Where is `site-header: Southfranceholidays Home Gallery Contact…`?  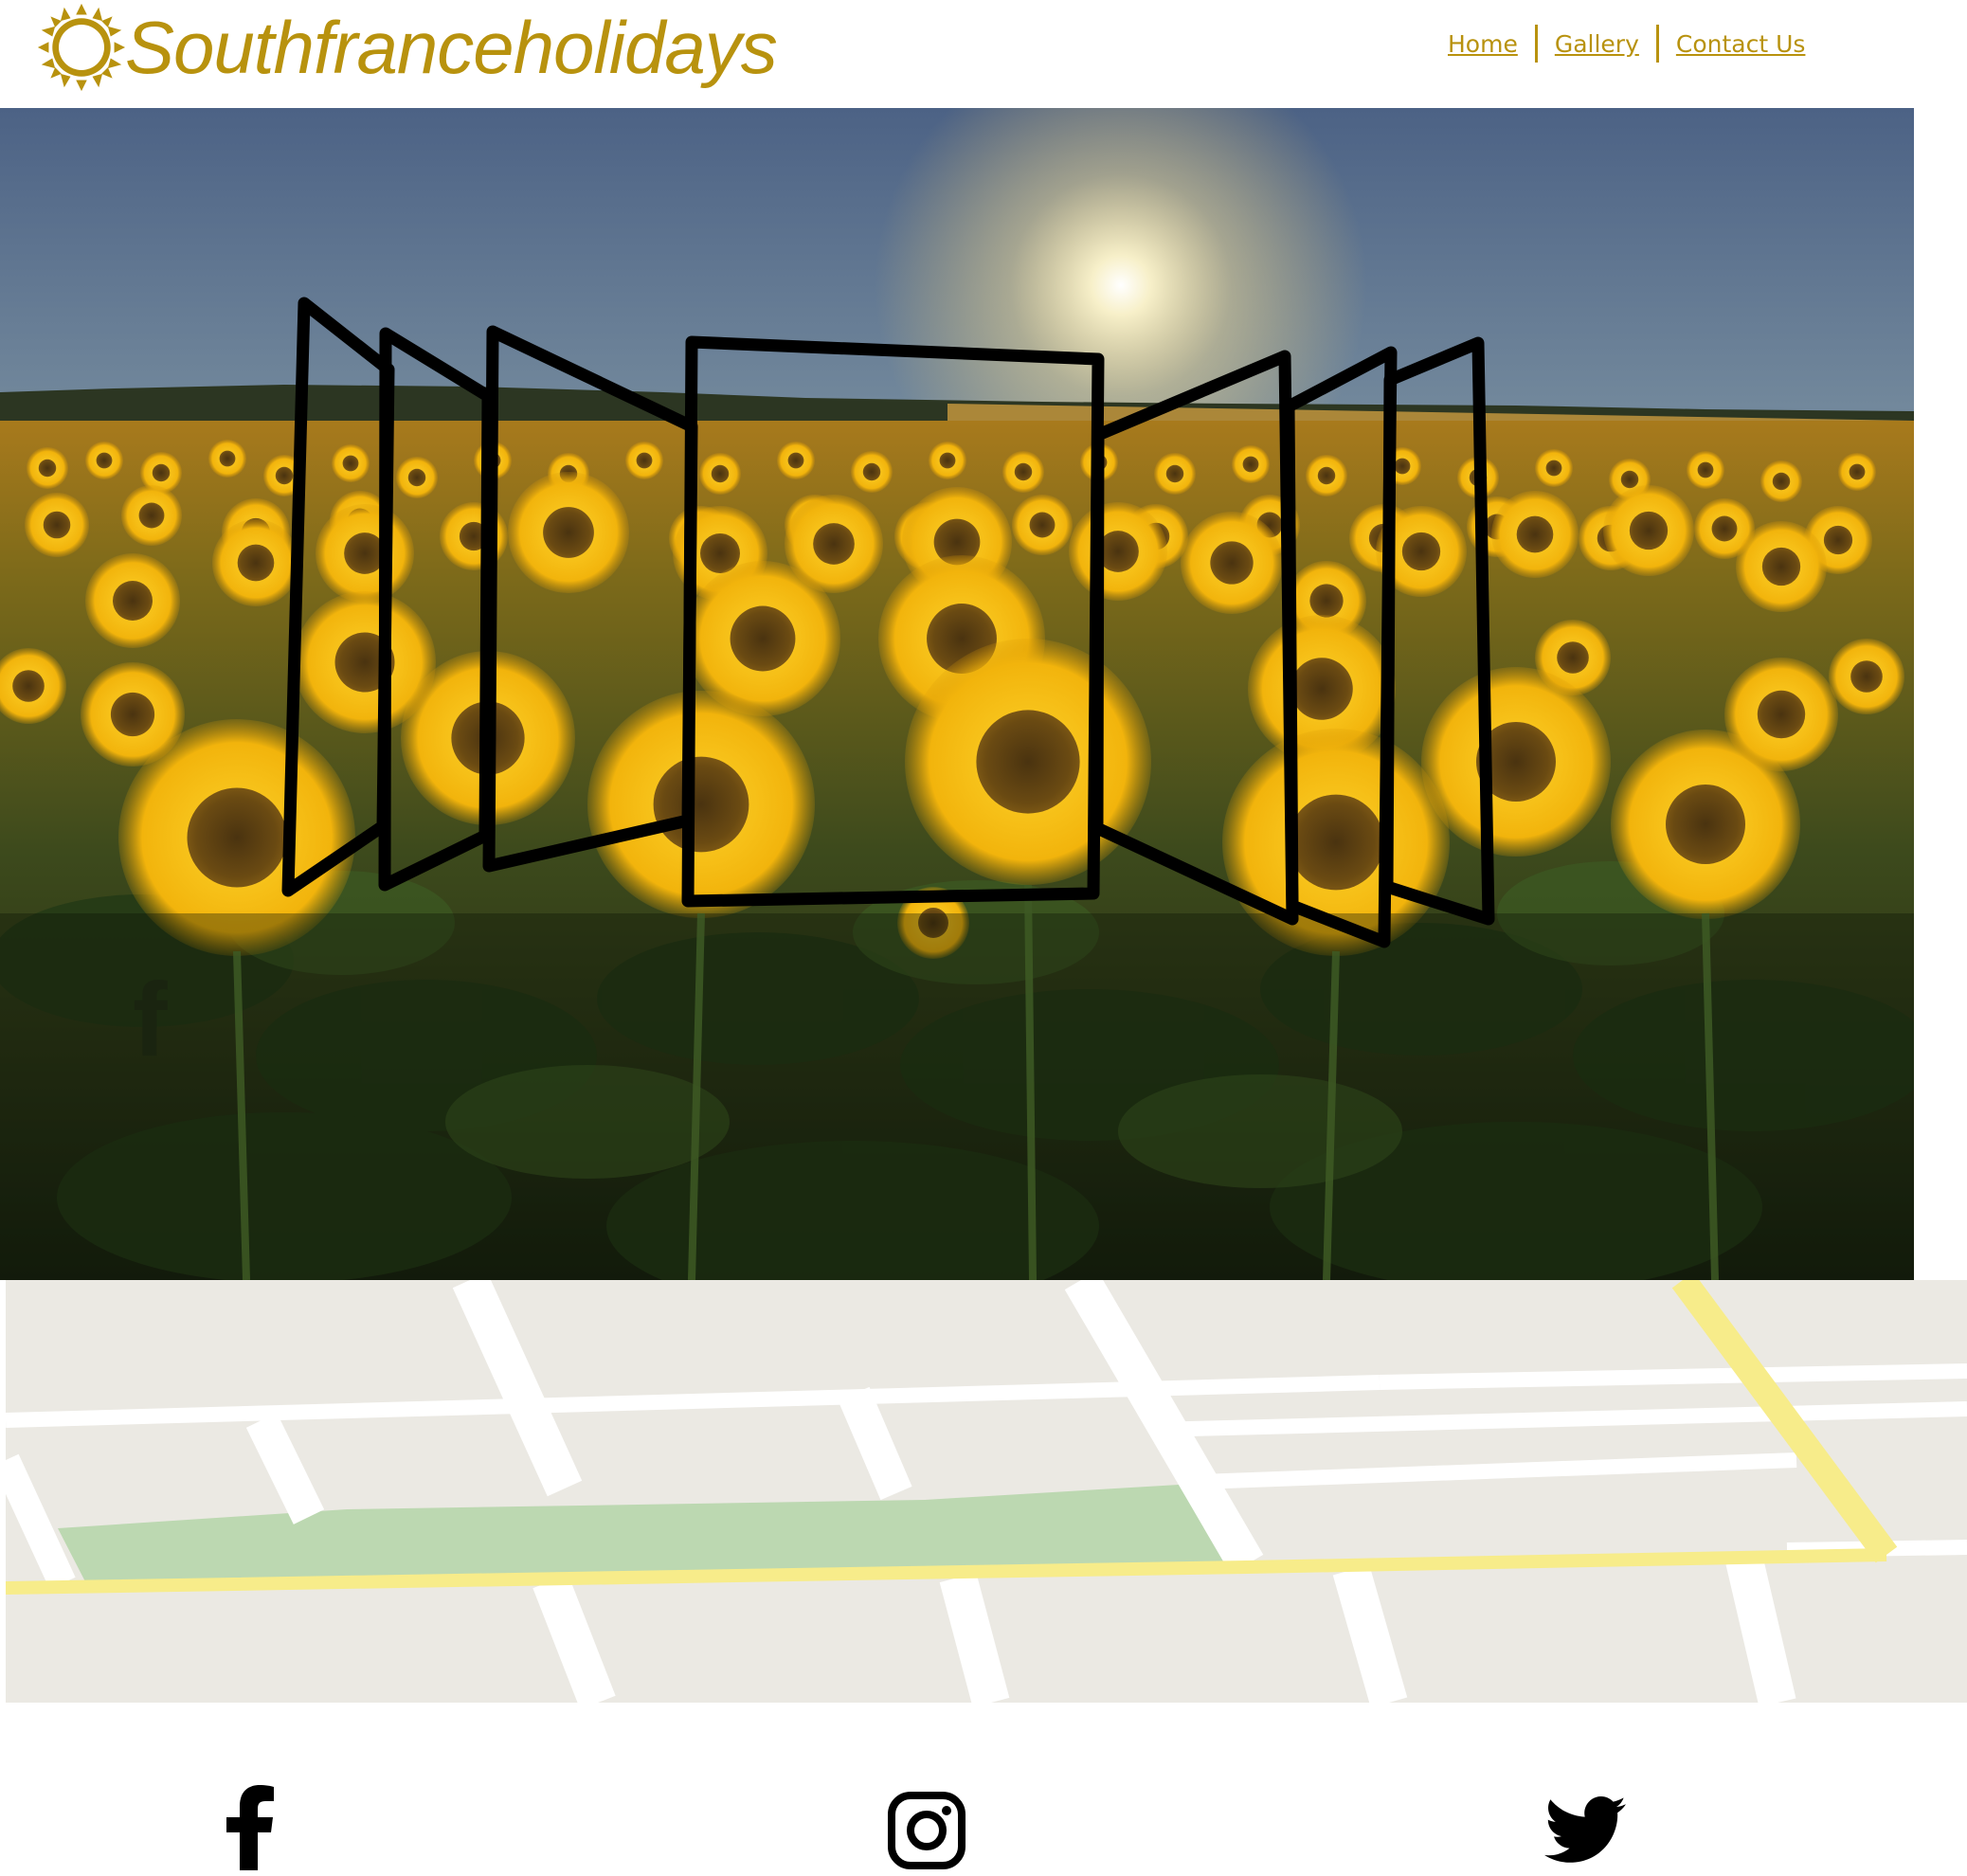
site-header: Southfranceholidays Home Gallery Contact… is located at coordinates (983, 54).